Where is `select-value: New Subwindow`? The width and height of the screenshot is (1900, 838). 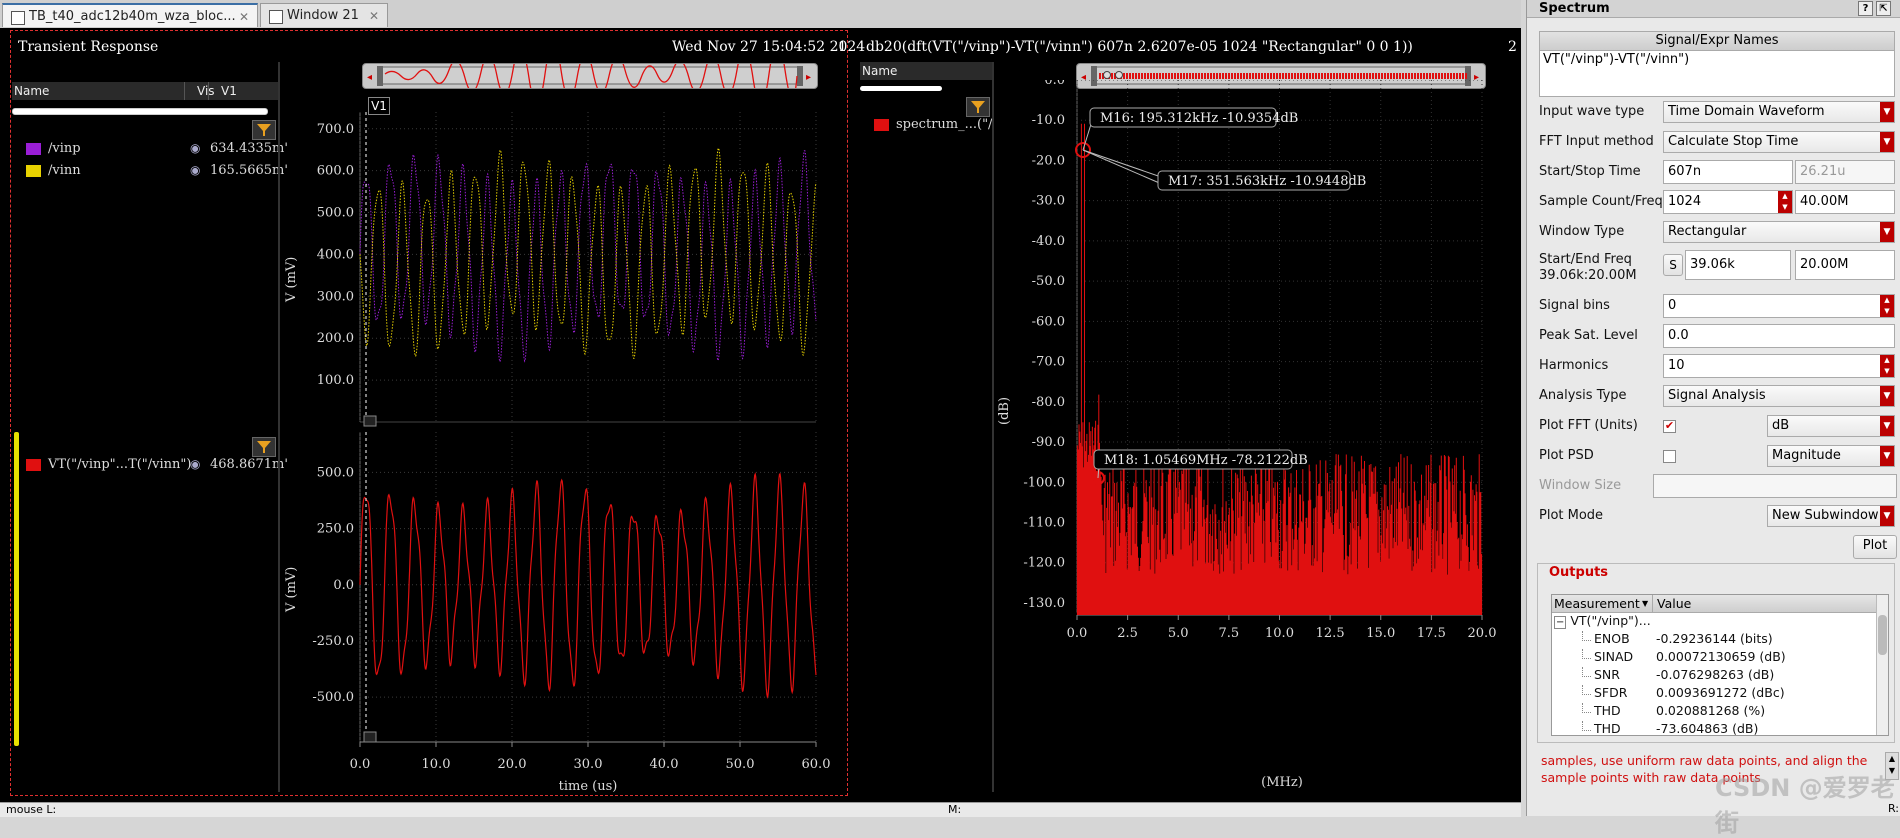 select-value: New Subwindow is located at coordinates (1825, 515).